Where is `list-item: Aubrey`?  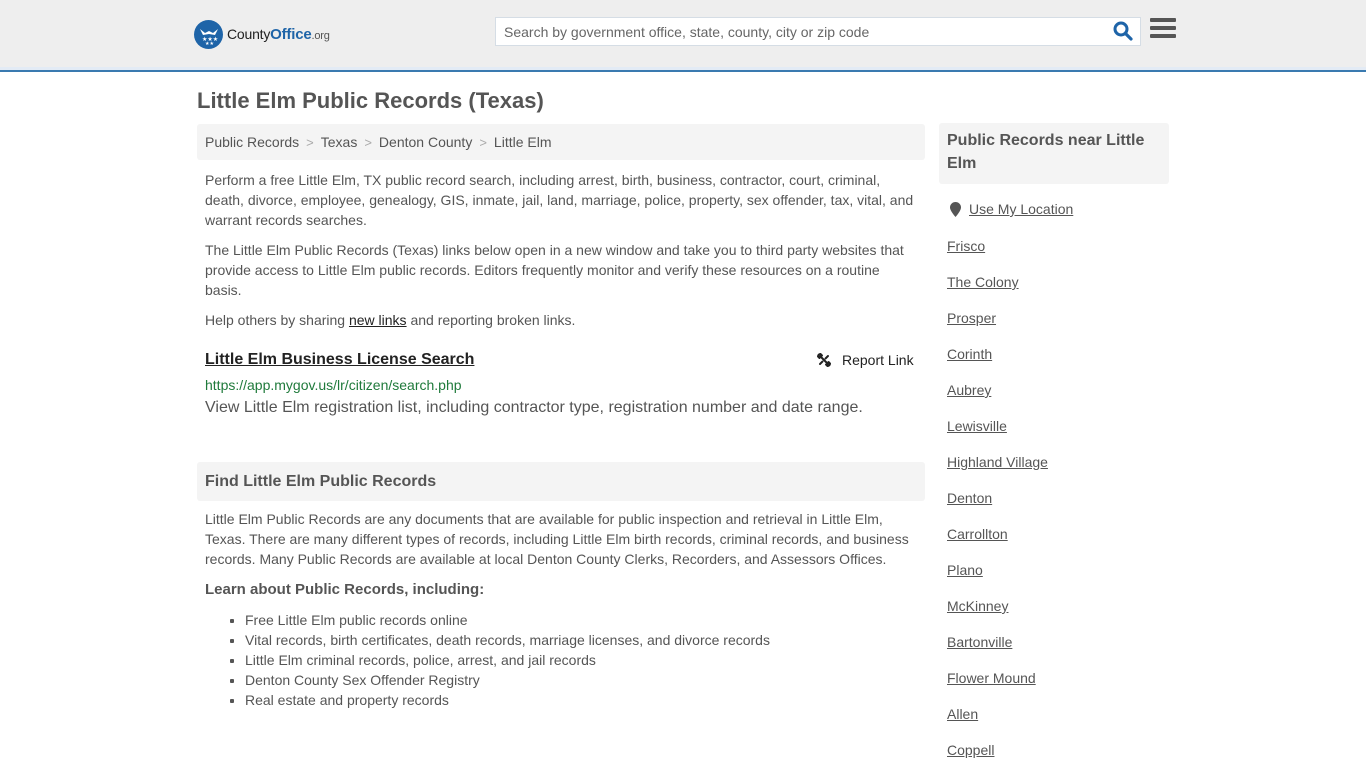 list-item: Aubrey is located at coordinates (997, 399).